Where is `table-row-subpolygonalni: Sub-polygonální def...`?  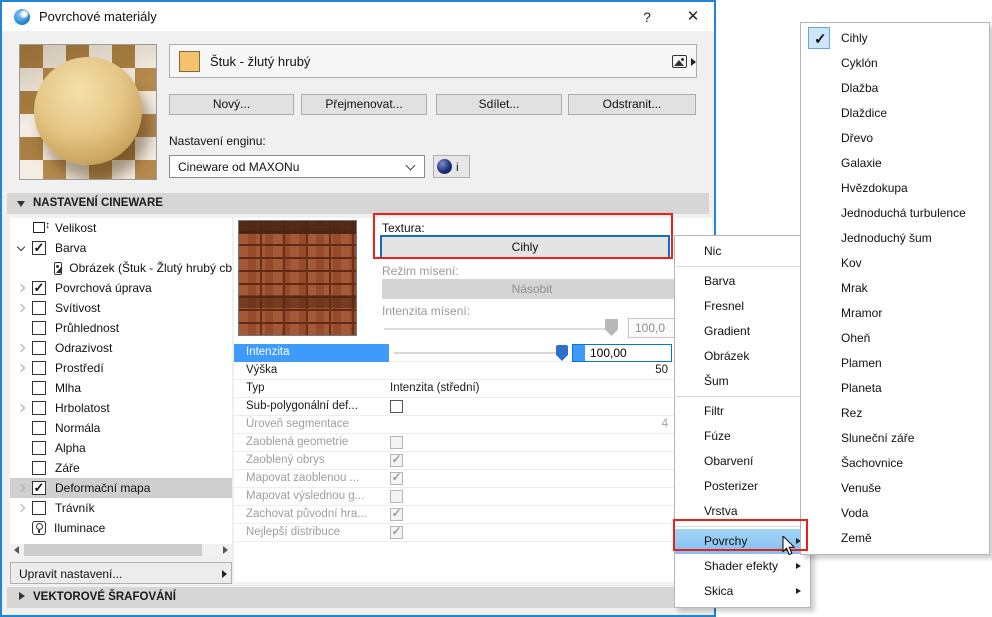 table-row-subpolygonalni: Sub-polygonální def... is located at coordinates (454, 407).